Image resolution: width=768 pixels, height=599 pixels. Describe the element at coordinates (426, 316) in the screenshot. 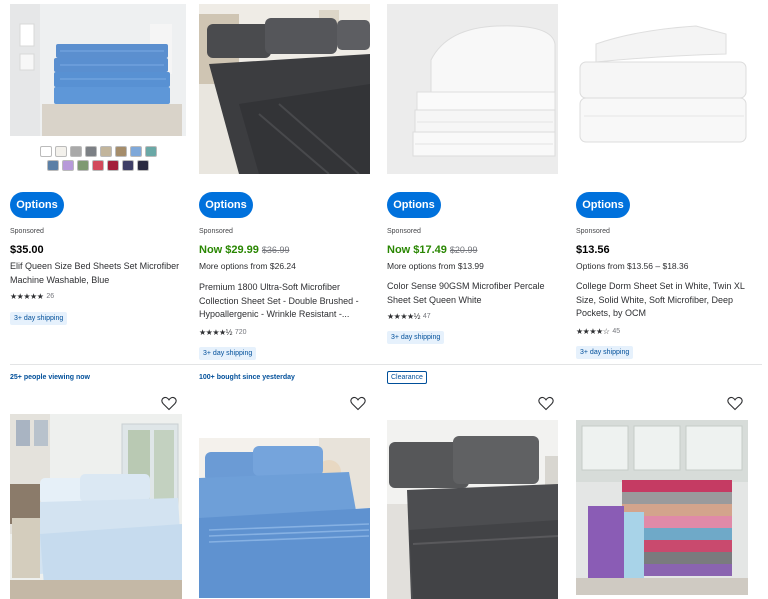

I see `review-count: 47` at that location.